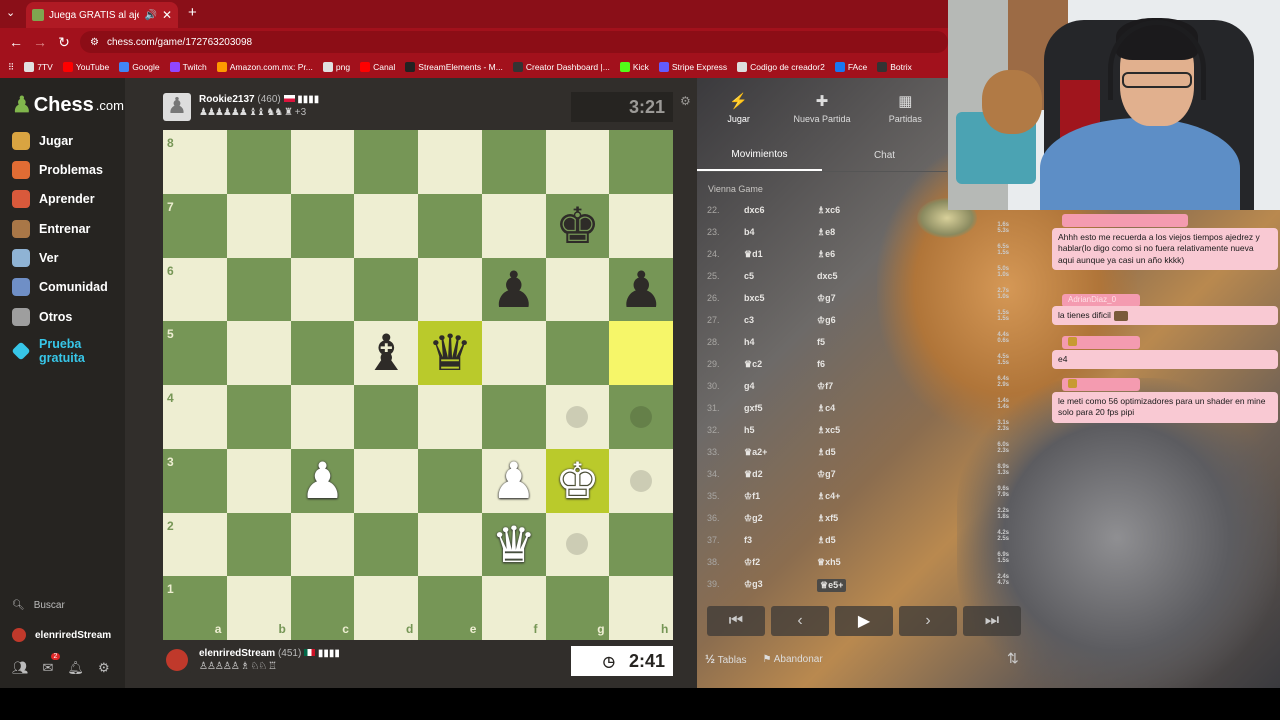  Describe the element at coordinates (828, 496) in the screenshot. I see `black-move: ♗c4+` at that location.